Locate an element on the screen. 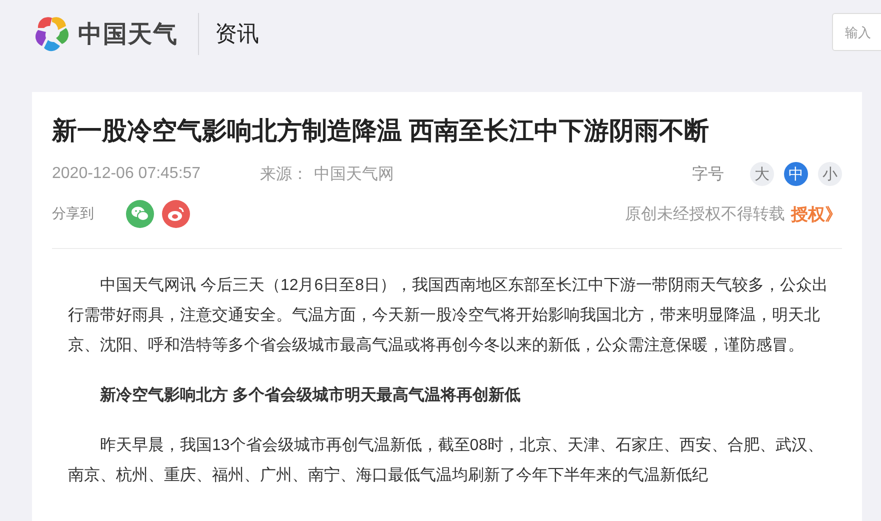 This screenshot has height=521, width=881. source-label: 来源： is located at coordinates (284, 174).